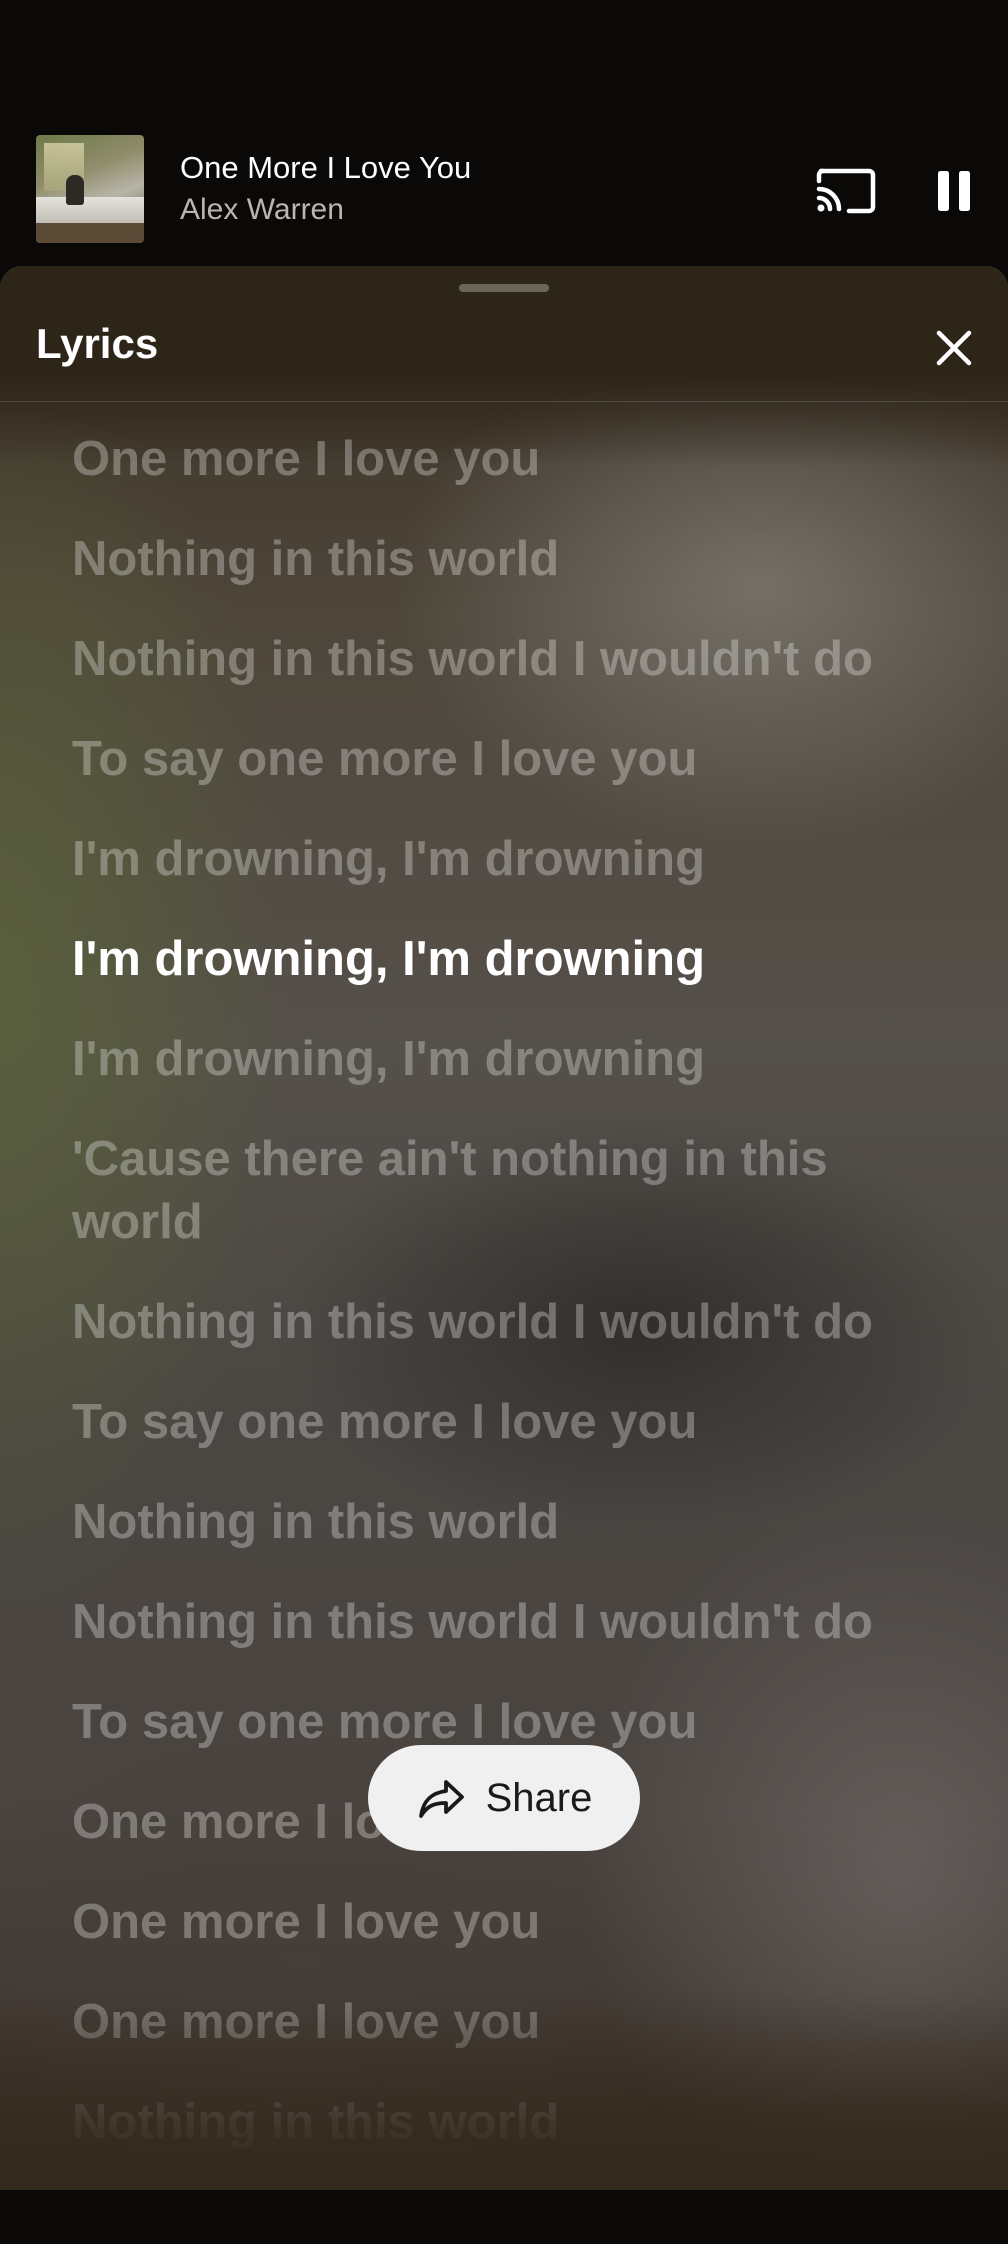 This screenshot has width=1008, height=2244. I want to click on close-button, so click(954, 348).